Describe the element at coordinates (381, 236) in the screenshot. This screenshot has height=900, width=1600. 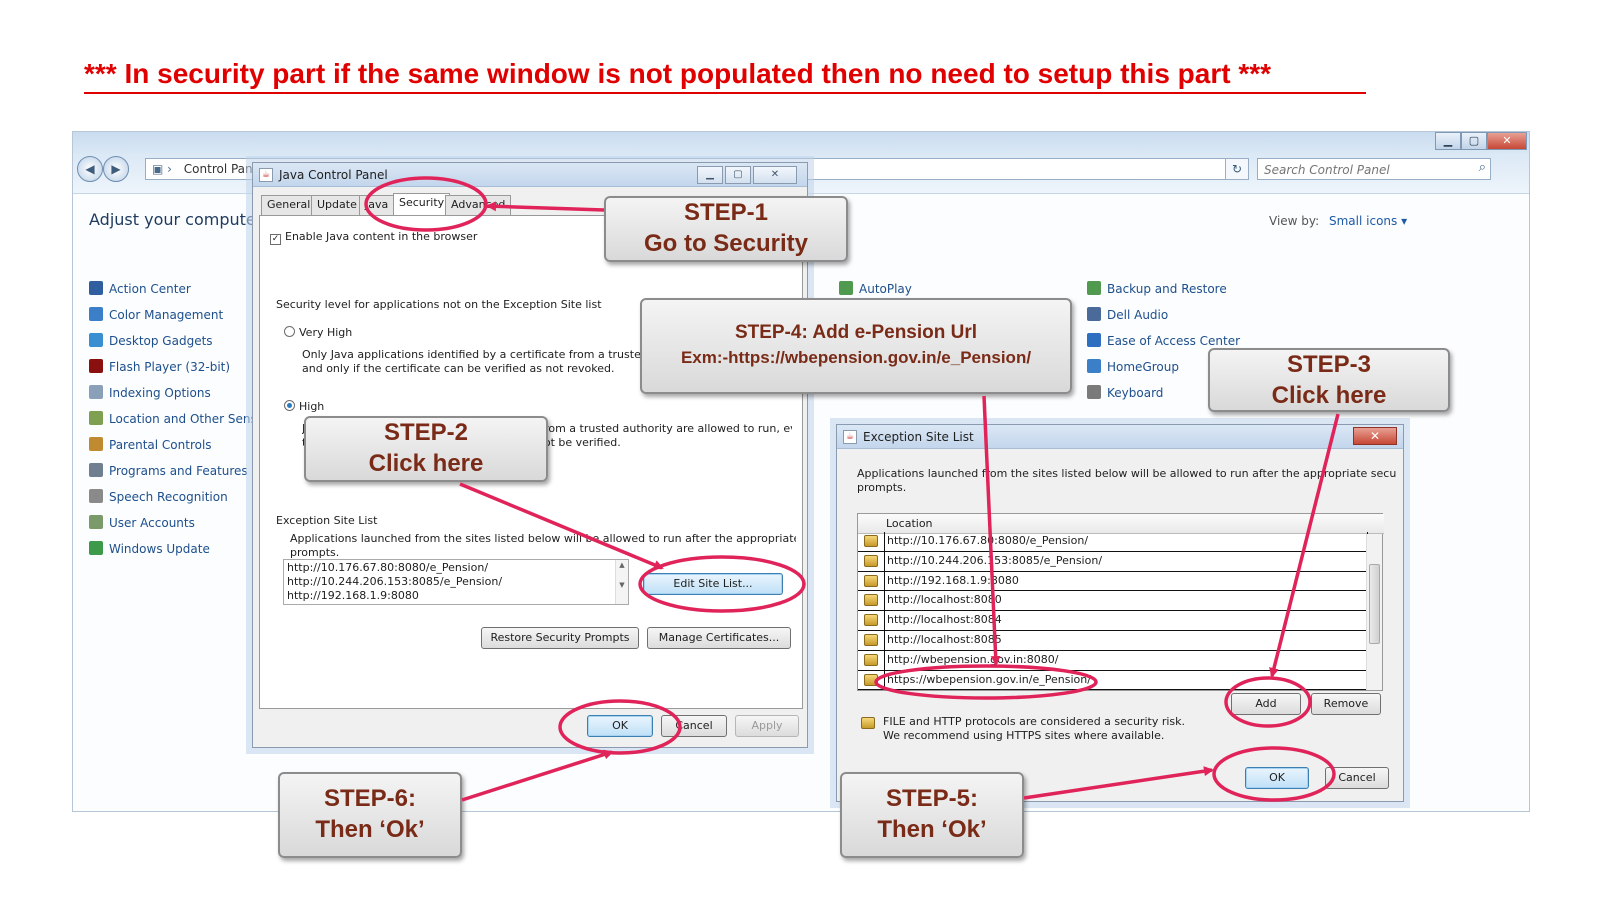
I see `enable-java-label: Enable Java content in the browser` at that location.